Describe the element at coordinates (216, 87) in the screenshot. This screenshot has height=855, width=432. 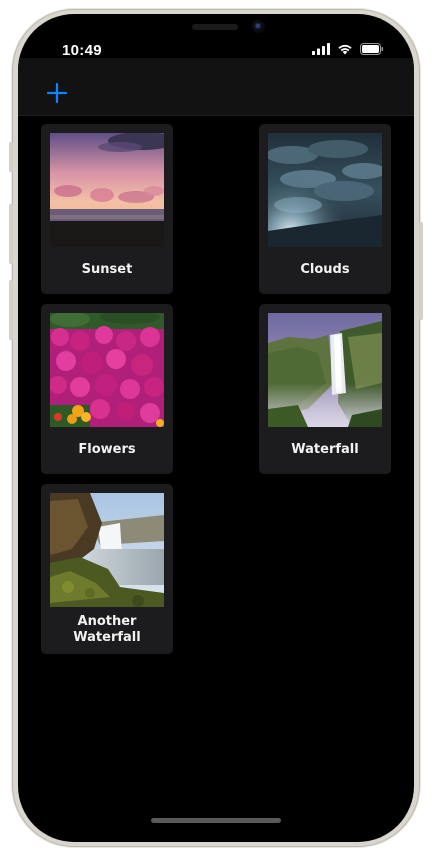
I see `navigation-bar` at that location.